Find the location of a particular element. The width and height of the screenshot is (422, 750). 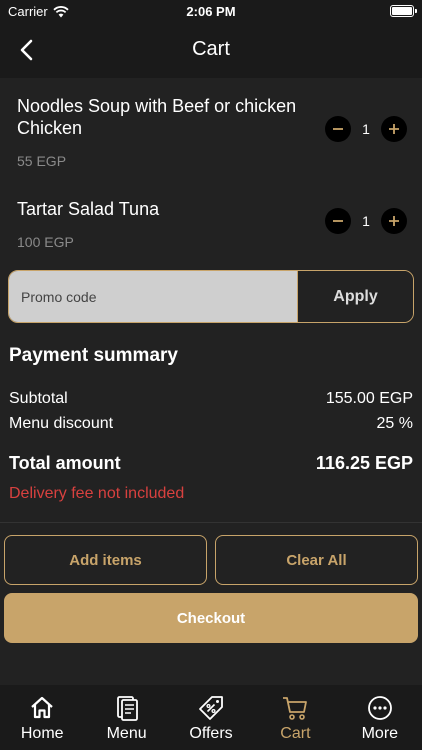

discount-label: Menu discount is located at coordinates (61, 423).